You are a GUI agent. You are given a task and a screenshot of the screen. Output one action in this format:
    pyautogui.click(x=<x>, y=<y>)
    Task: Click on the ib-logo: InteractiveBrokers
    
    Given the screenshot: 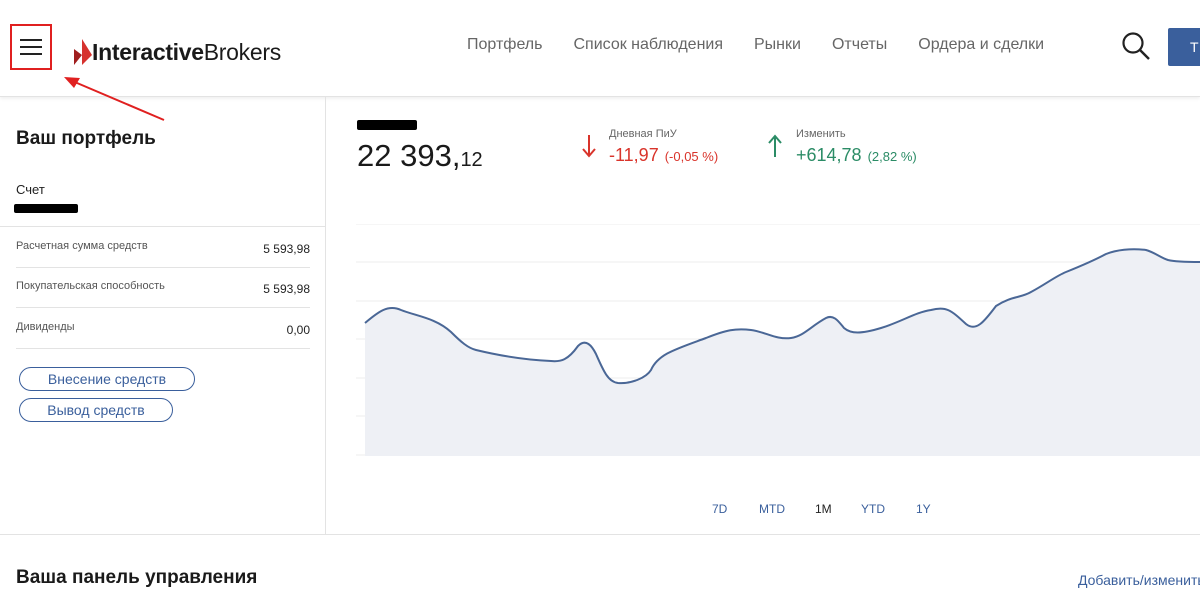 What is the action you would take?
    pyautogui.click(x=176, y=52)
    